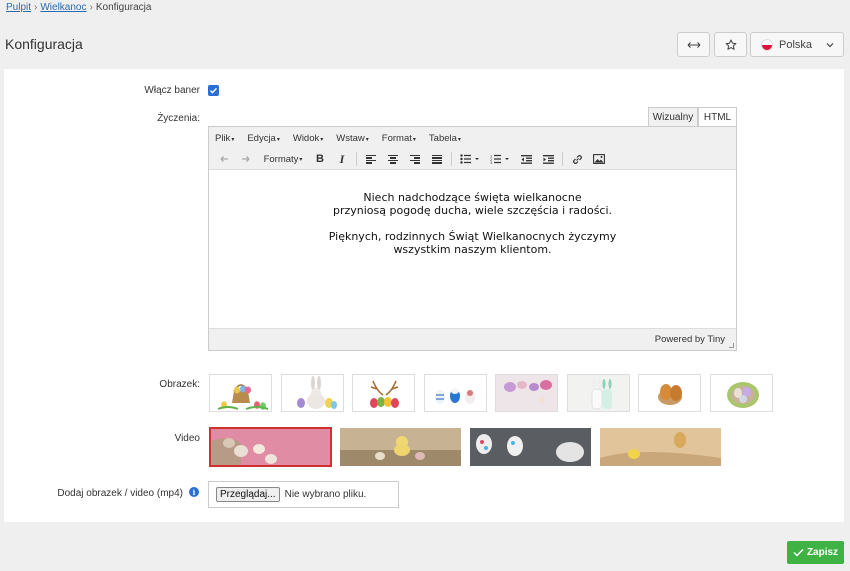 The height and width of the screenshot is (571, 850). I want to click on link-icon, so click(577, 159).